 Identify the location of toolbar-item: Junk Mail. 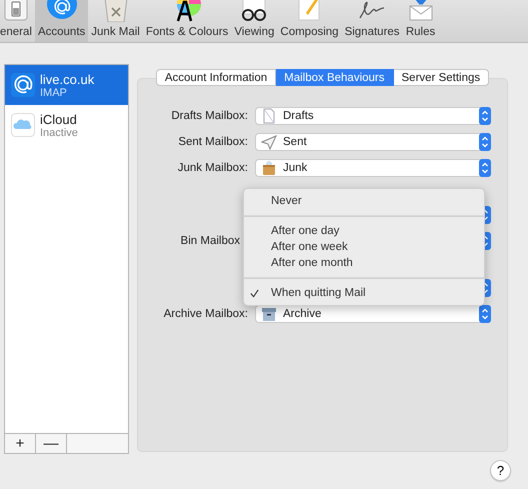
(115, 21).